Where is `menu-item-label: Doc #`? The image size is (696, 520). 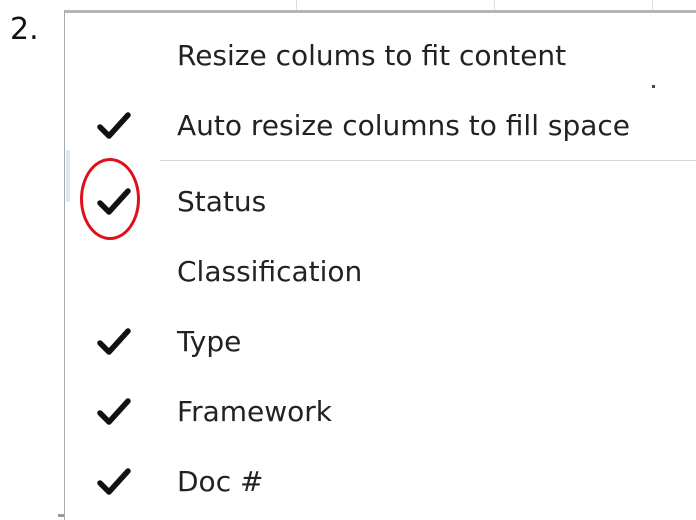
menu-item-label: Doc # is located at coordinates (220, 481).